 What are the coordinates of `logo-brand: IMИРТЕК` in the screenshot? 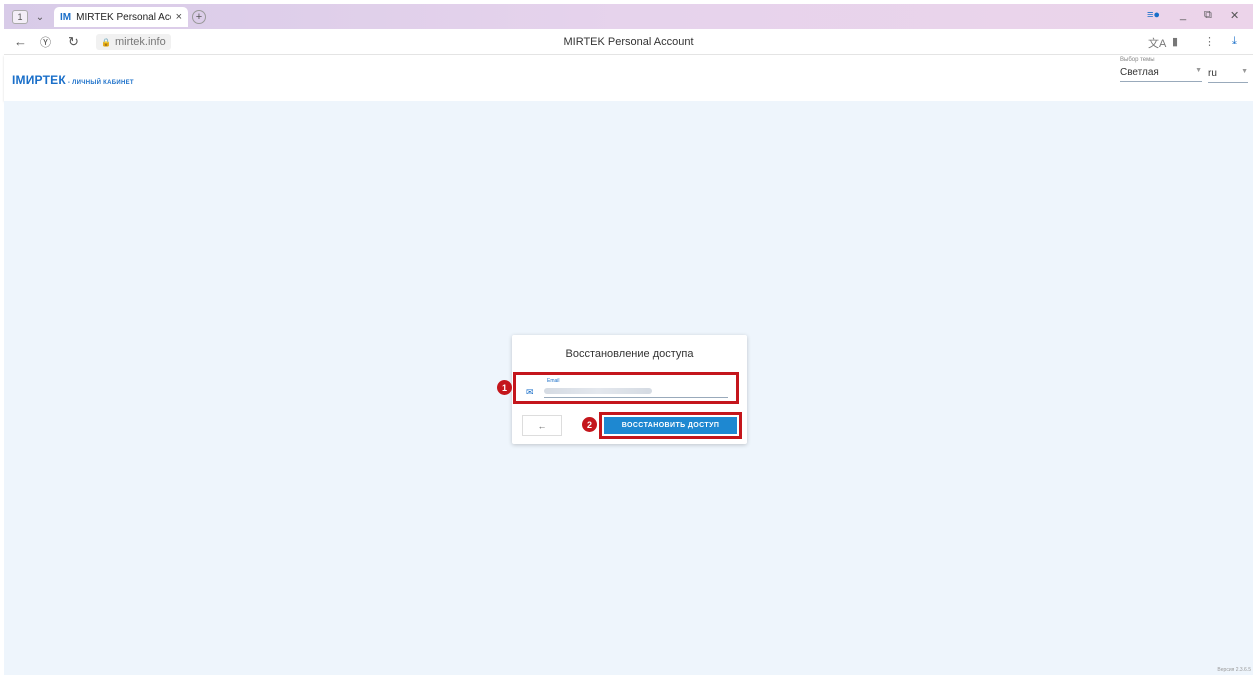 It's located at (39, 80).